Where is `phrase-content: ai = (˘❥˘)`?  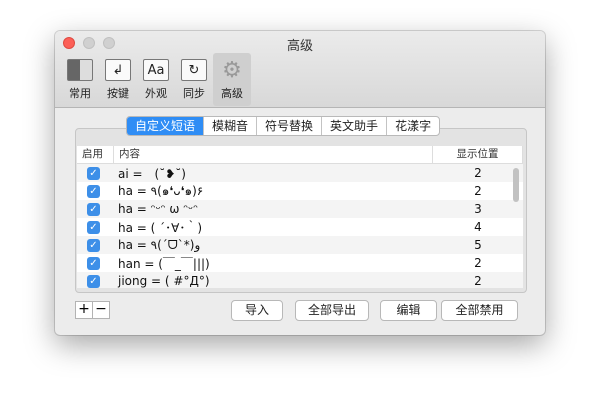
phrase-content: ai = (˘❥˘) is located at coordinates (152, 173).